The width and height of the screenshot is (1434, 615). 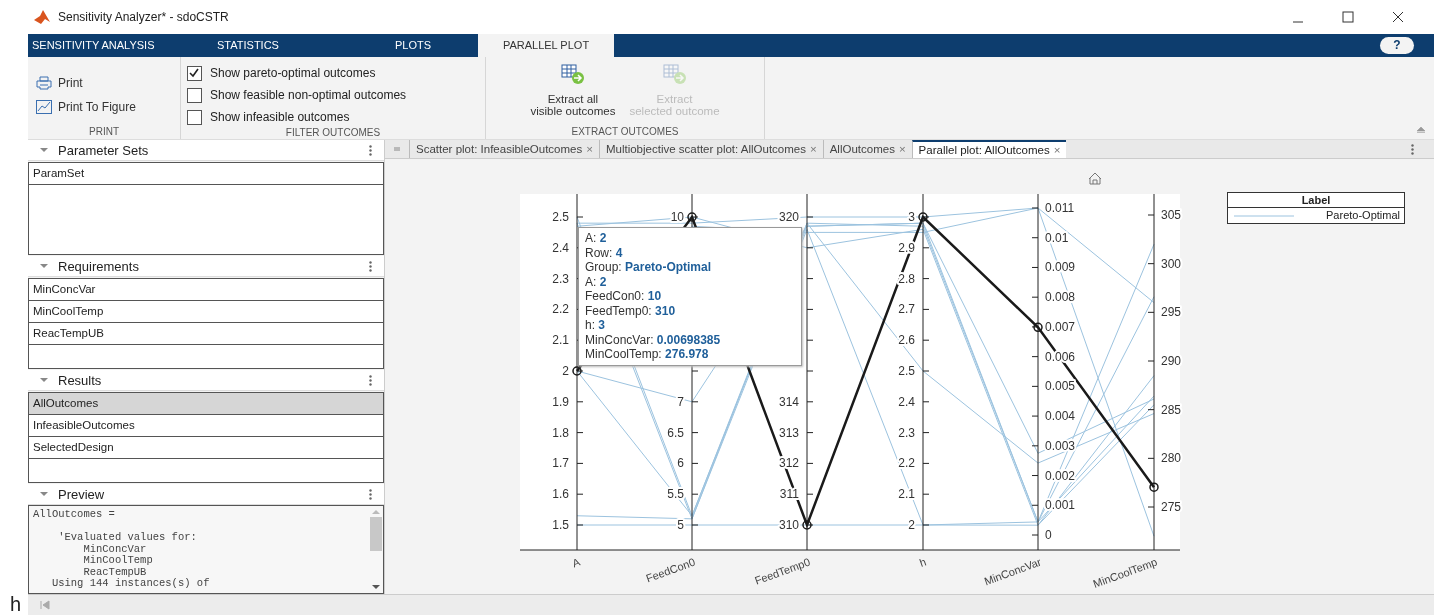 I want to click on maximize-icon, so click(x=1348, y=16).